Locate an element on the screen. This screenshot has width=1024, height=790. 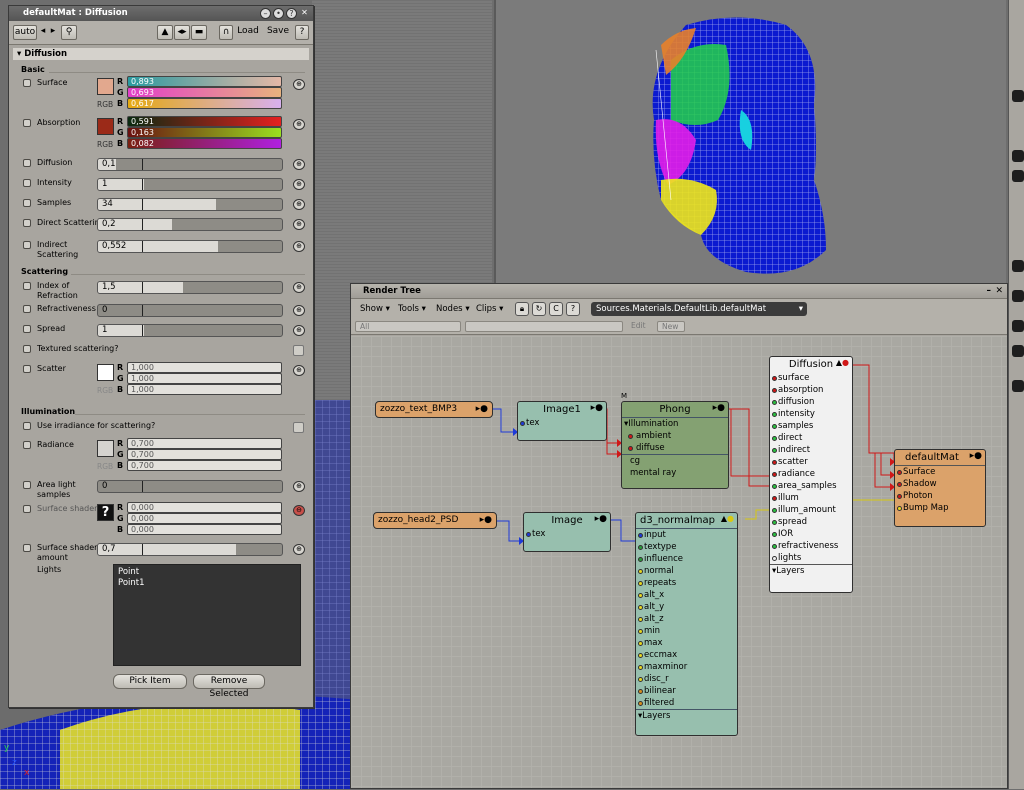
textured-scattering-checkbox is located at coordinates (27, 349).